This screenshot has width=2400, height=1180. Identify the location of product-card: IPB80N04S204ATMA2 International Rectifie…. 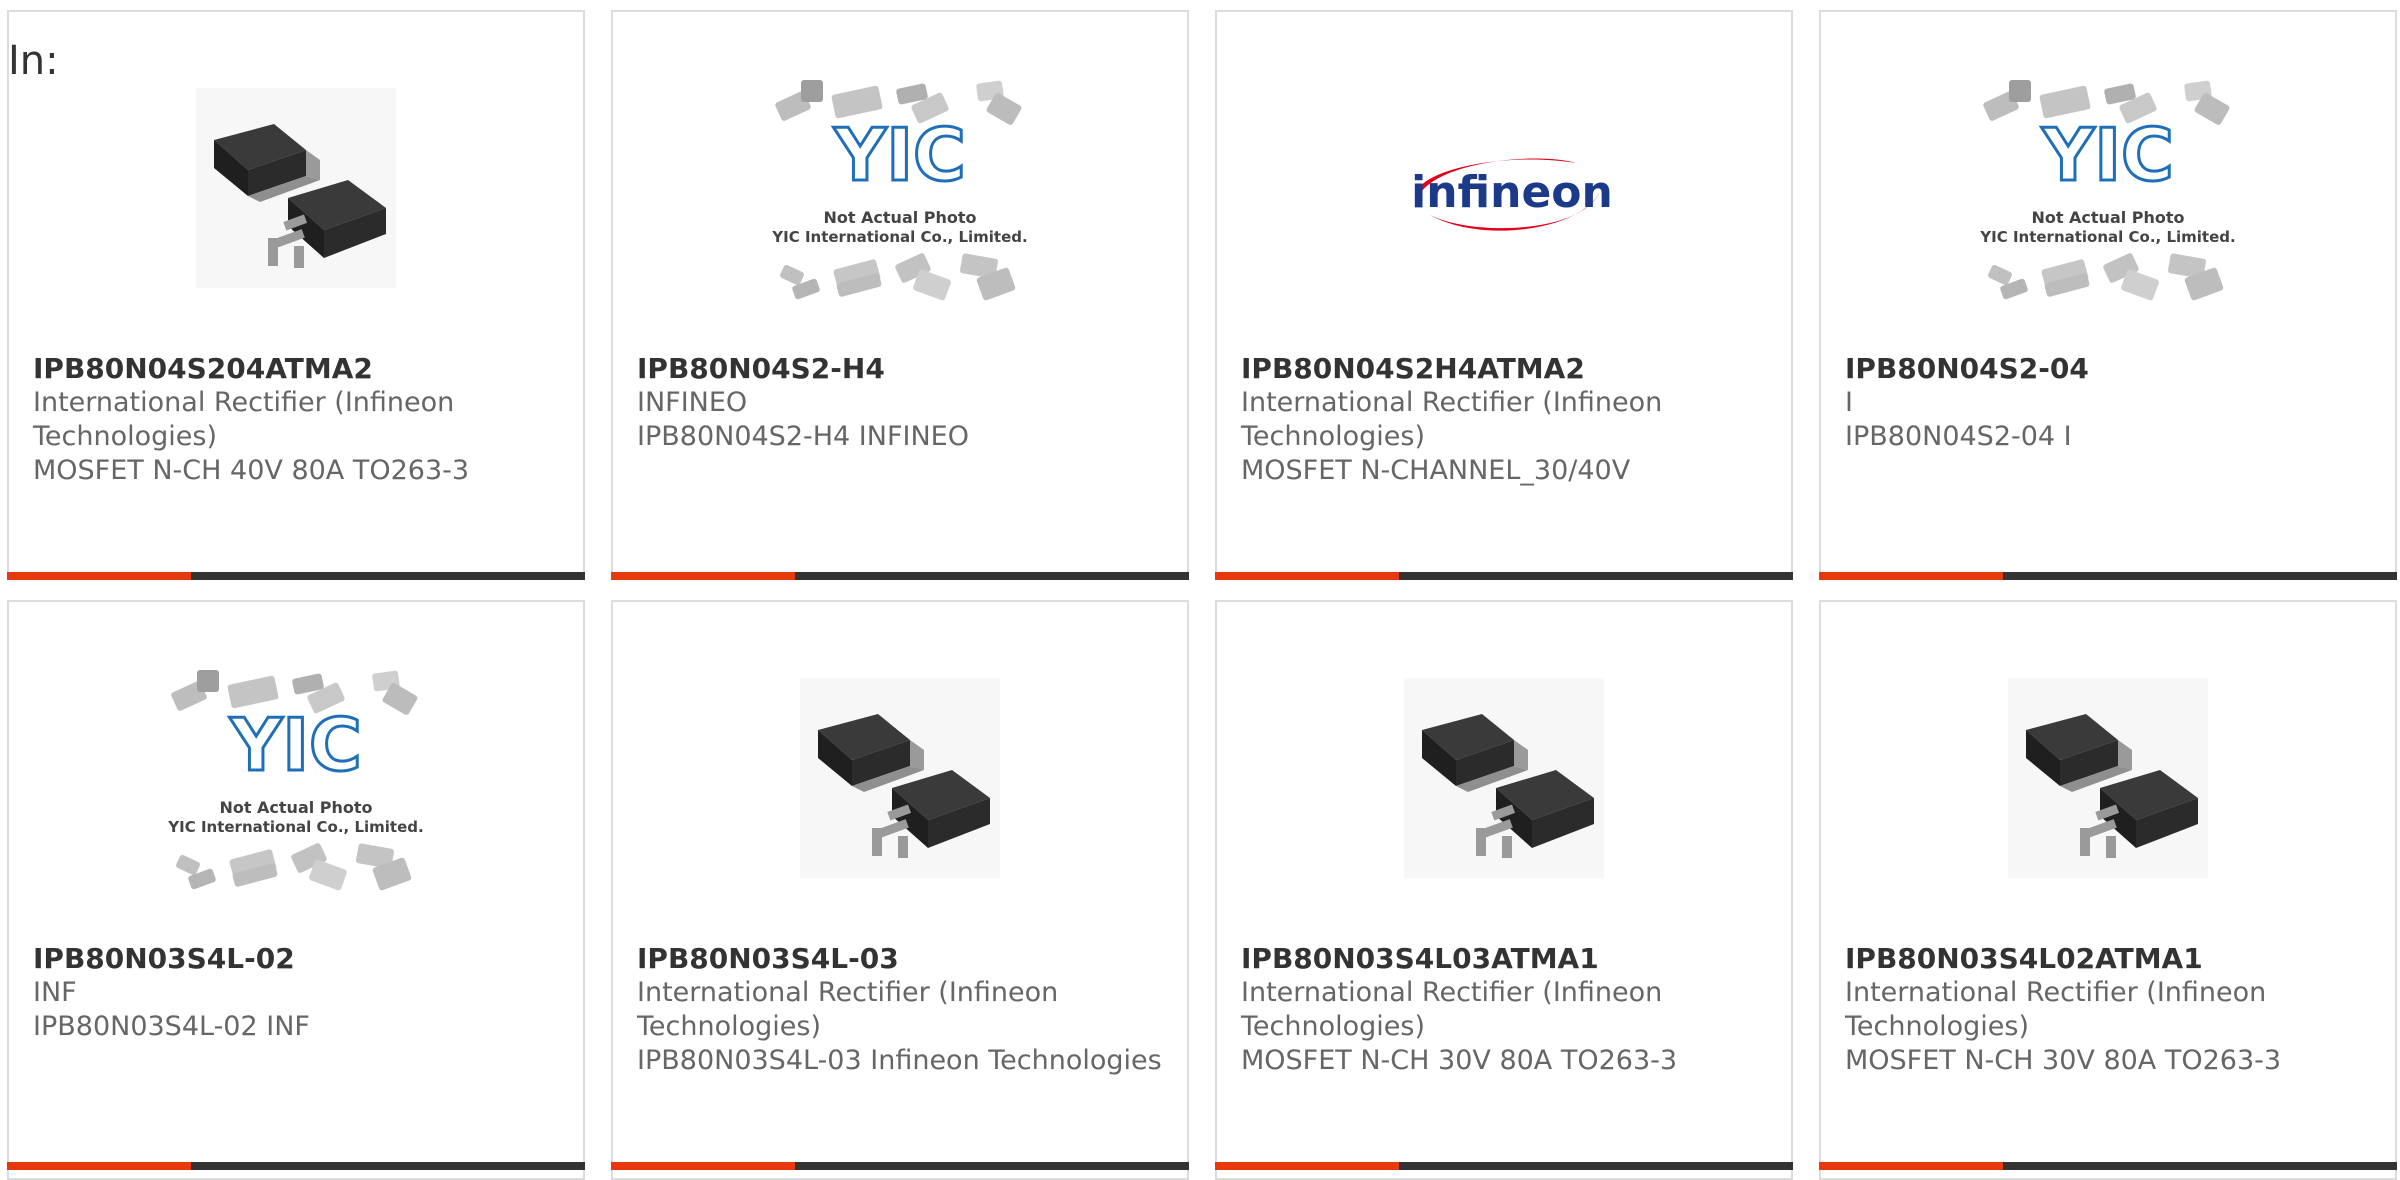
(296, 295).